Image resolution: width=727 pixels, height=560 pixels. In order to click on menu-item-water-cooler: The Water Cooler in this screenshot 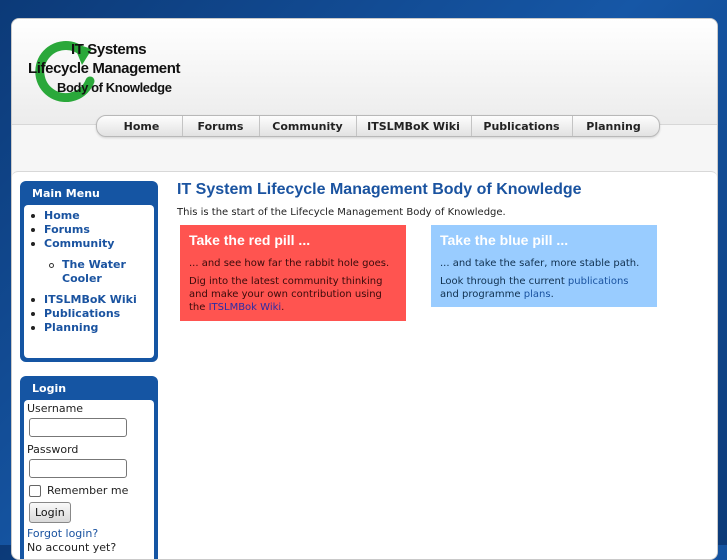, I will do `click(89, 272)`.